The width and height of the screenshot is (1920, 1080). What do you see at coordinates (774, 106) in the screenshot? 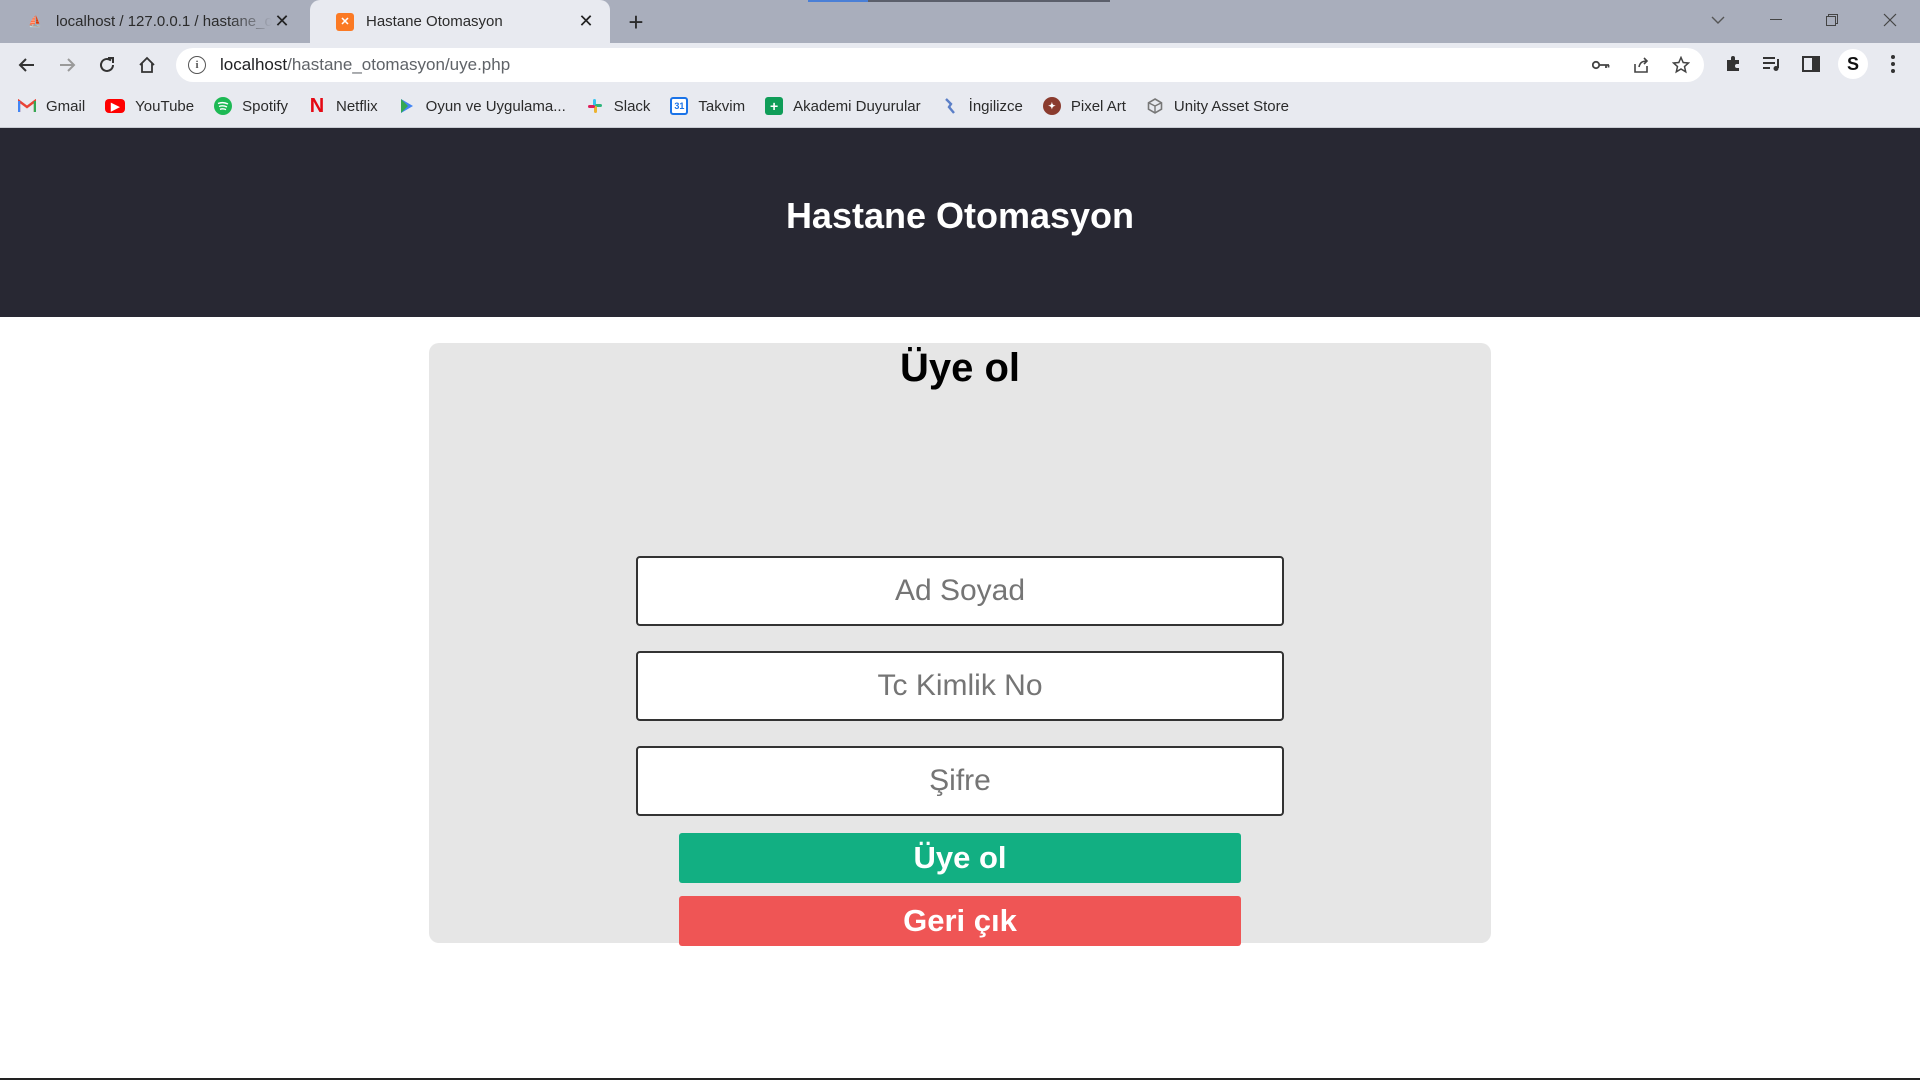
I see `google-sheets-icon: +` at bounding box center [774, 106].